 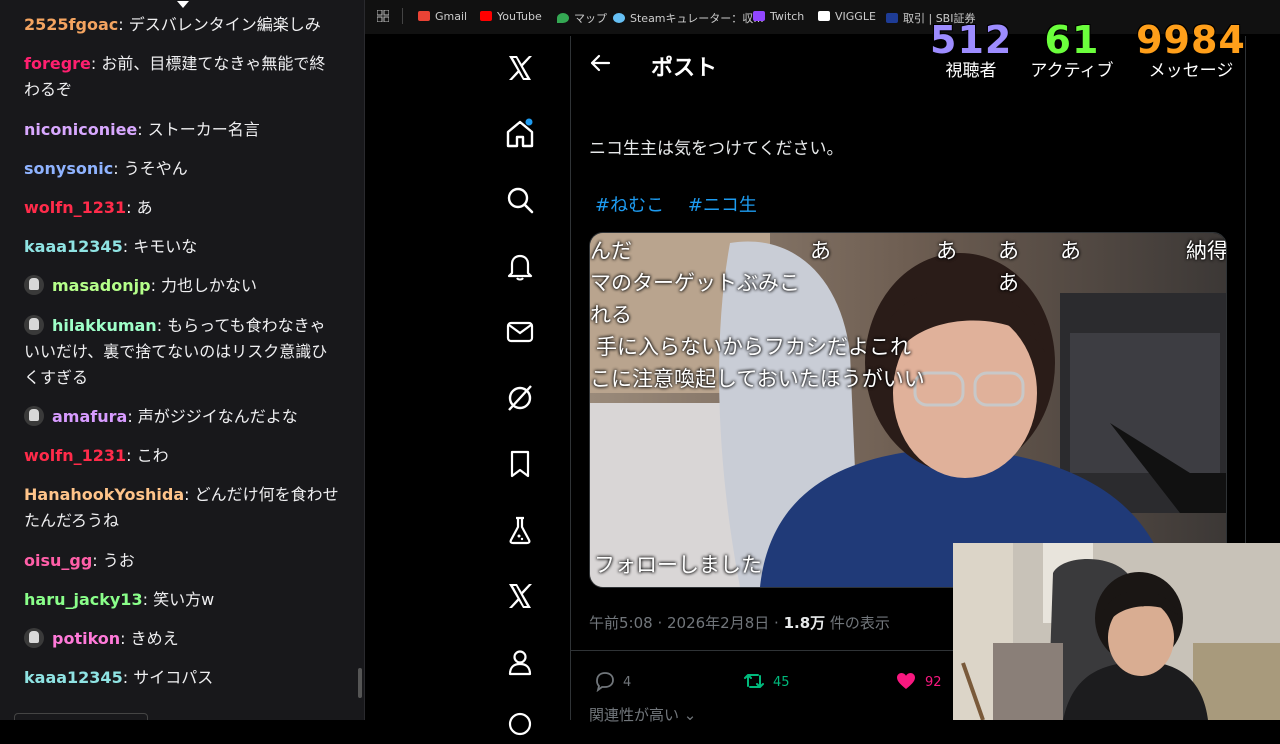 I want to click on reply-button: 4, so click(x=612, y=681).